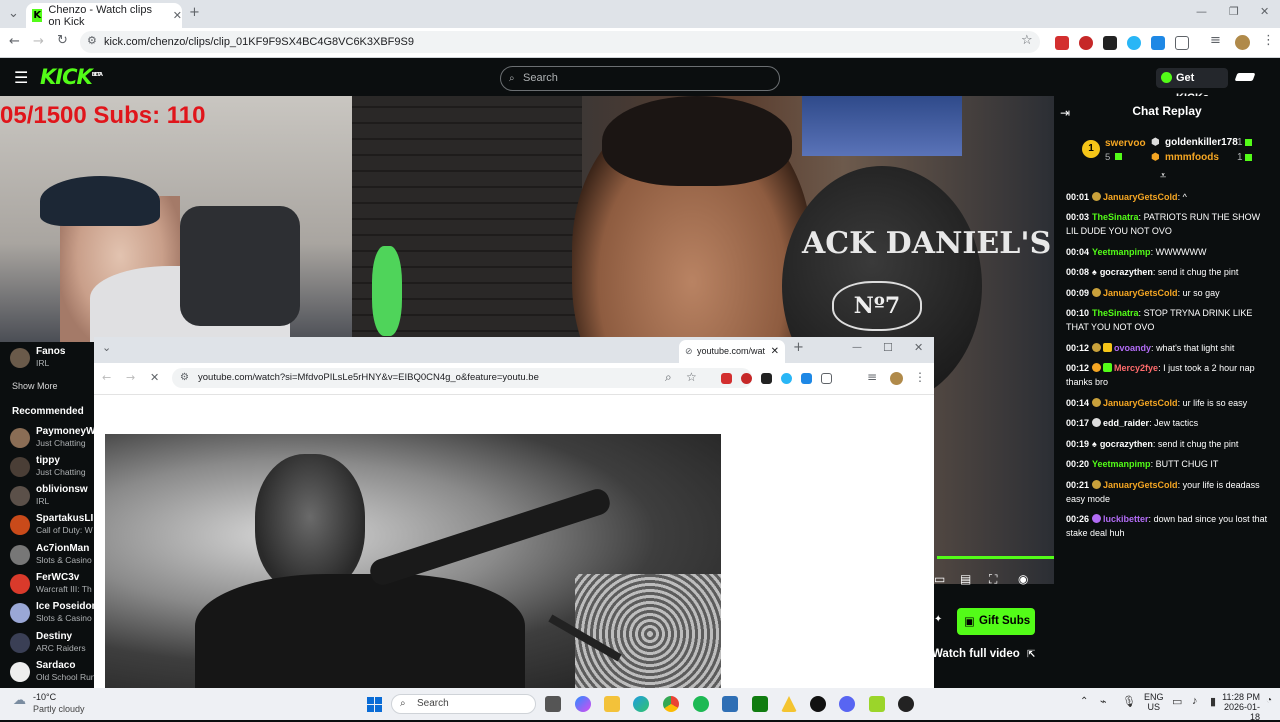  What do you see at coordinates (310, 524) in the screenshot?
I see `speaker-head` at bounding box center [310, 524].